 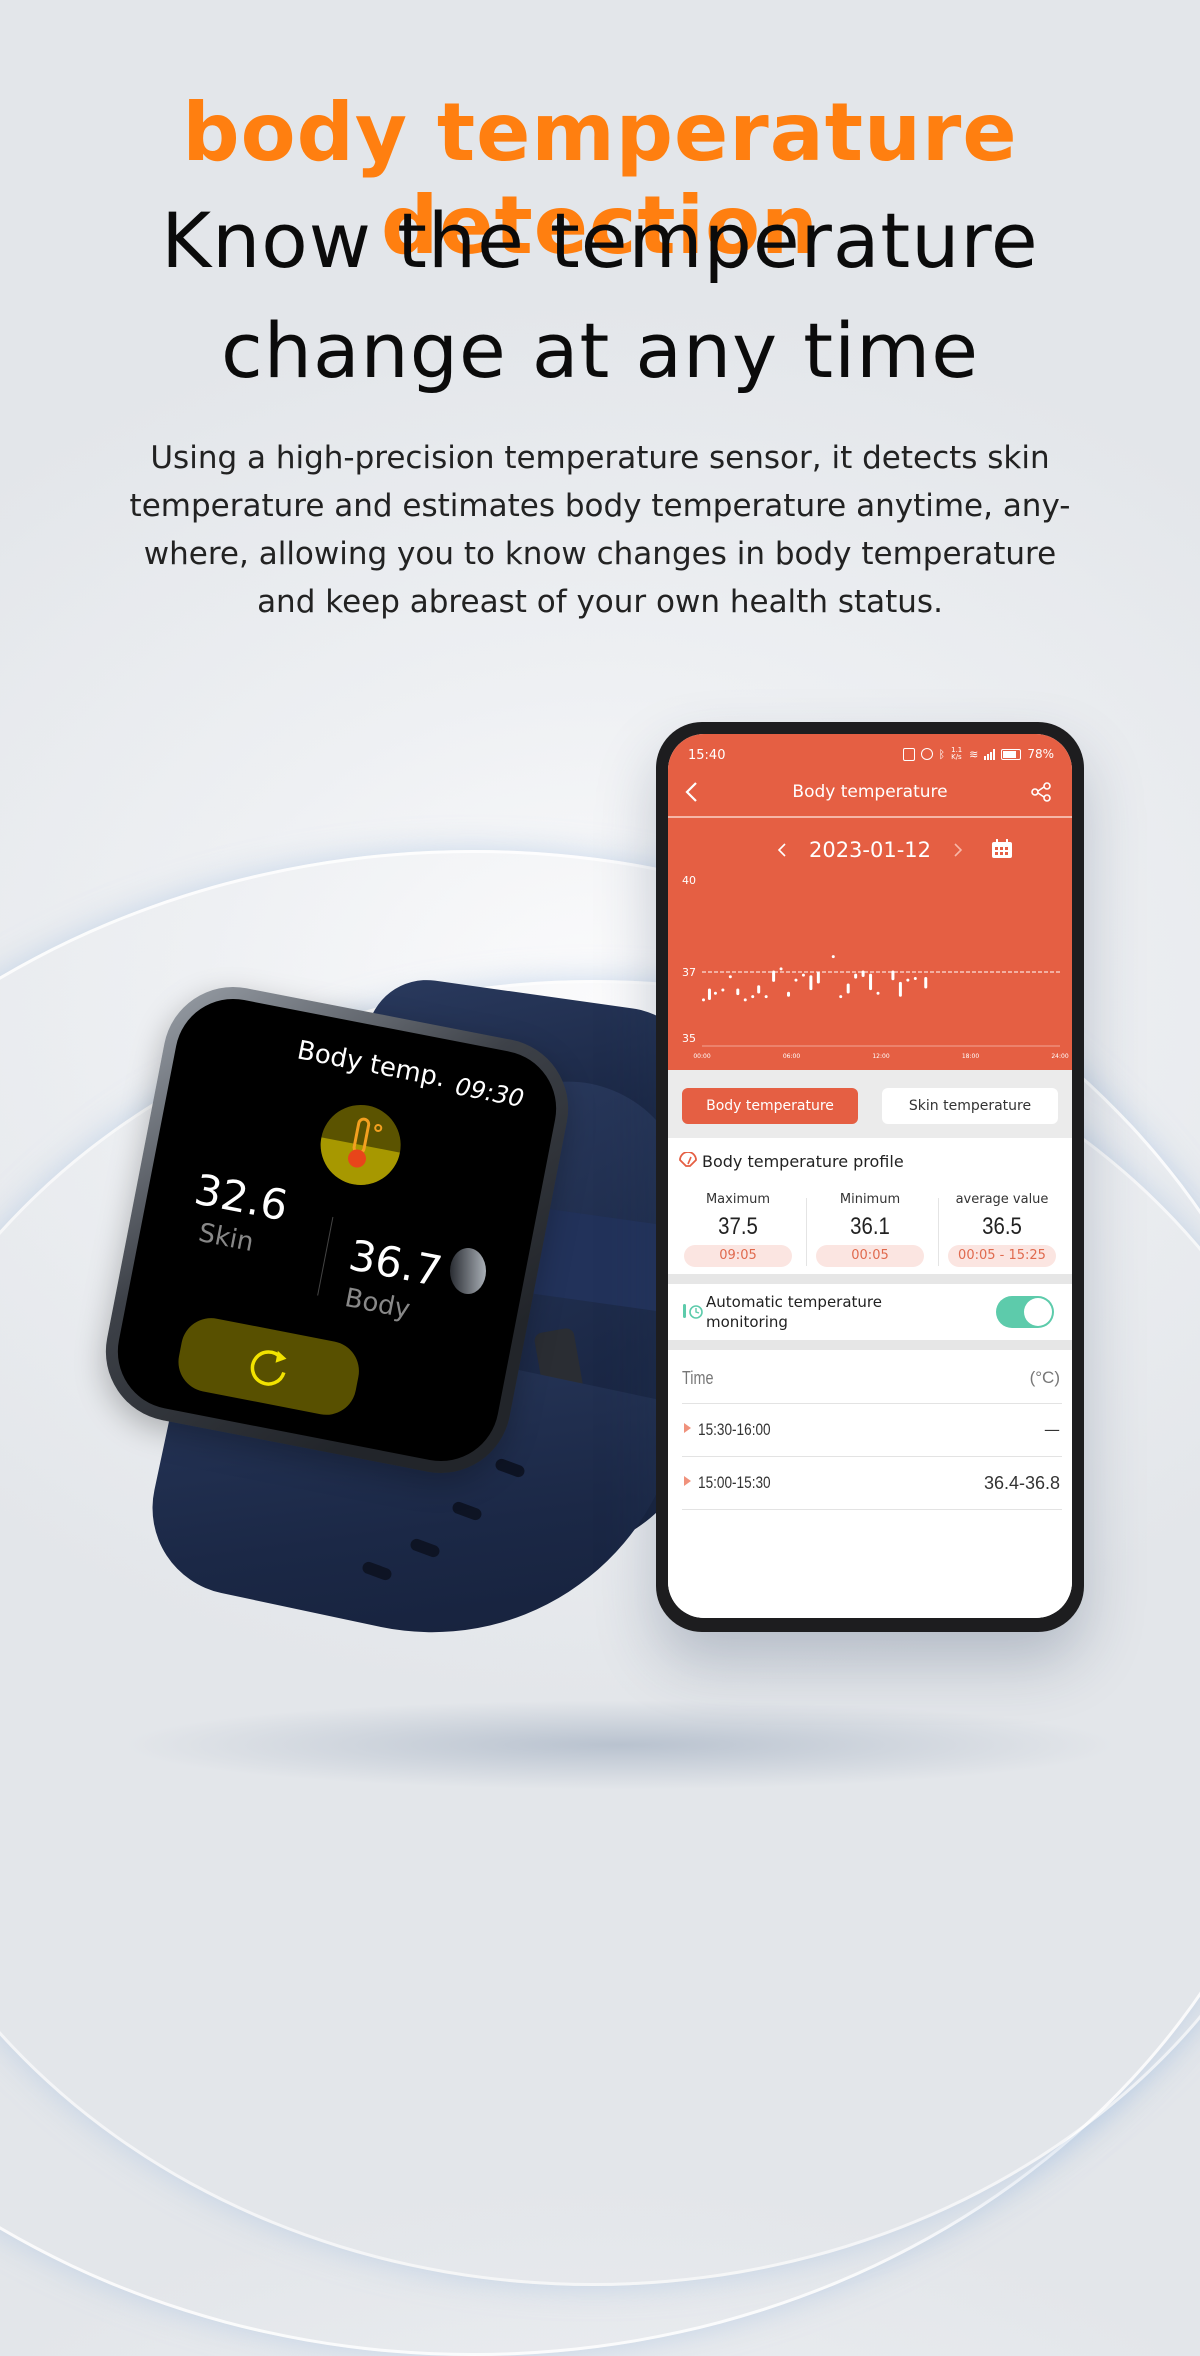 I want to click on status-time: 15:40, so click(x=707, y=755).